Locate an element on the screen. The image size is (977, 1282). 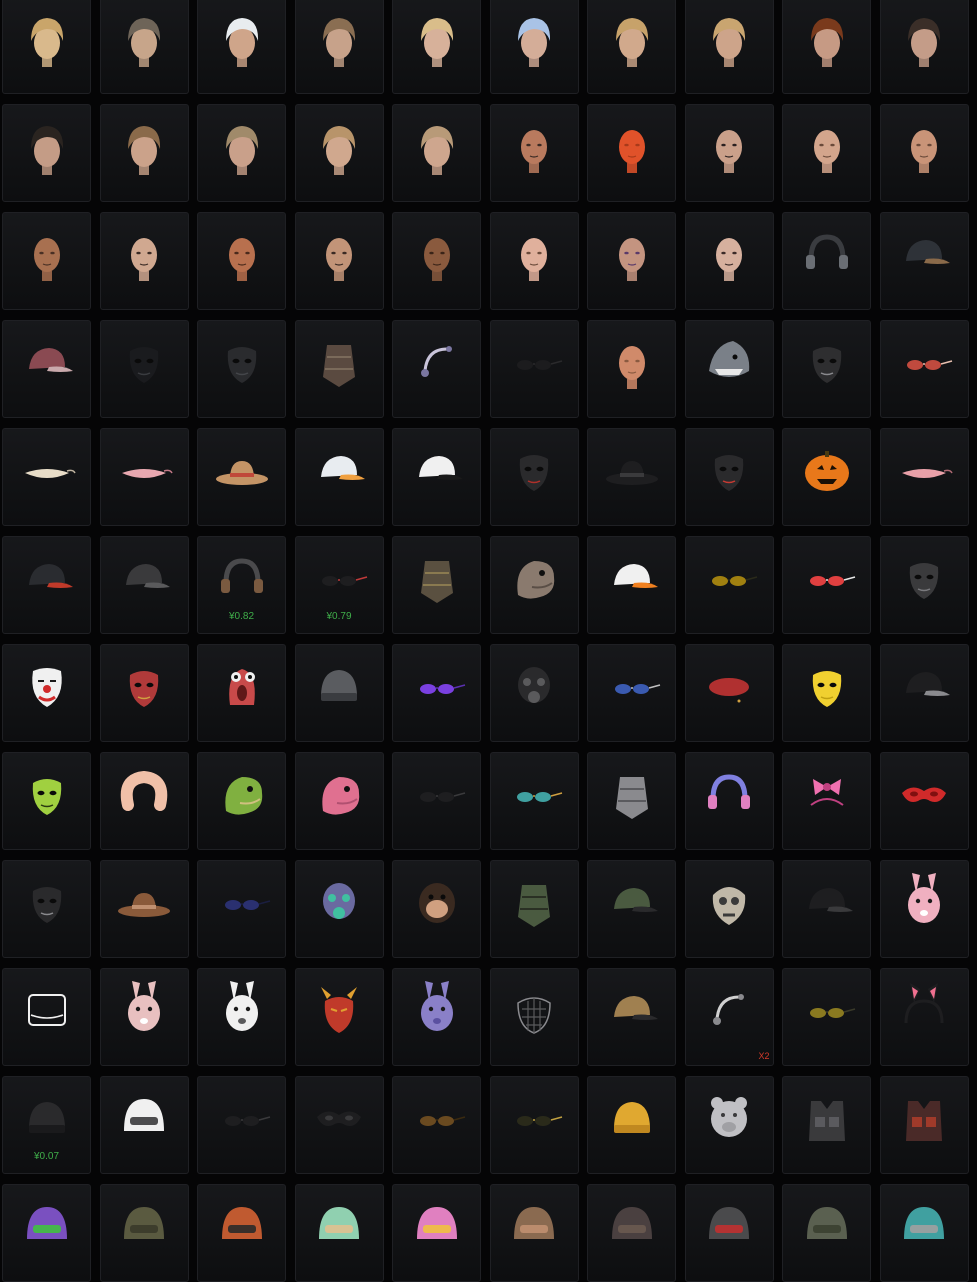
inventory-item: ¥0.07 is located at coordinates (46, 1125).